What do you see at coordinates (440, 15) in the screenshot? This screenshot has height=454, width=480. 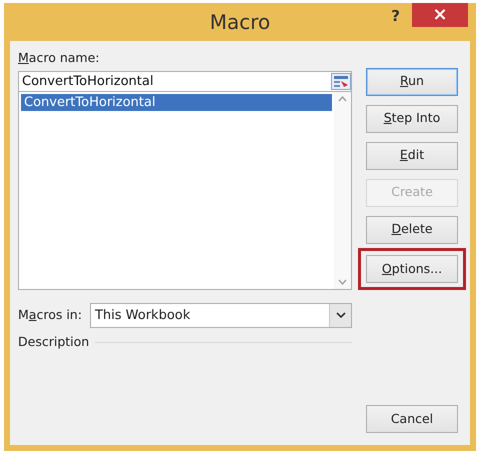 I see `close-button: ×` at bounding box center [440, 15].